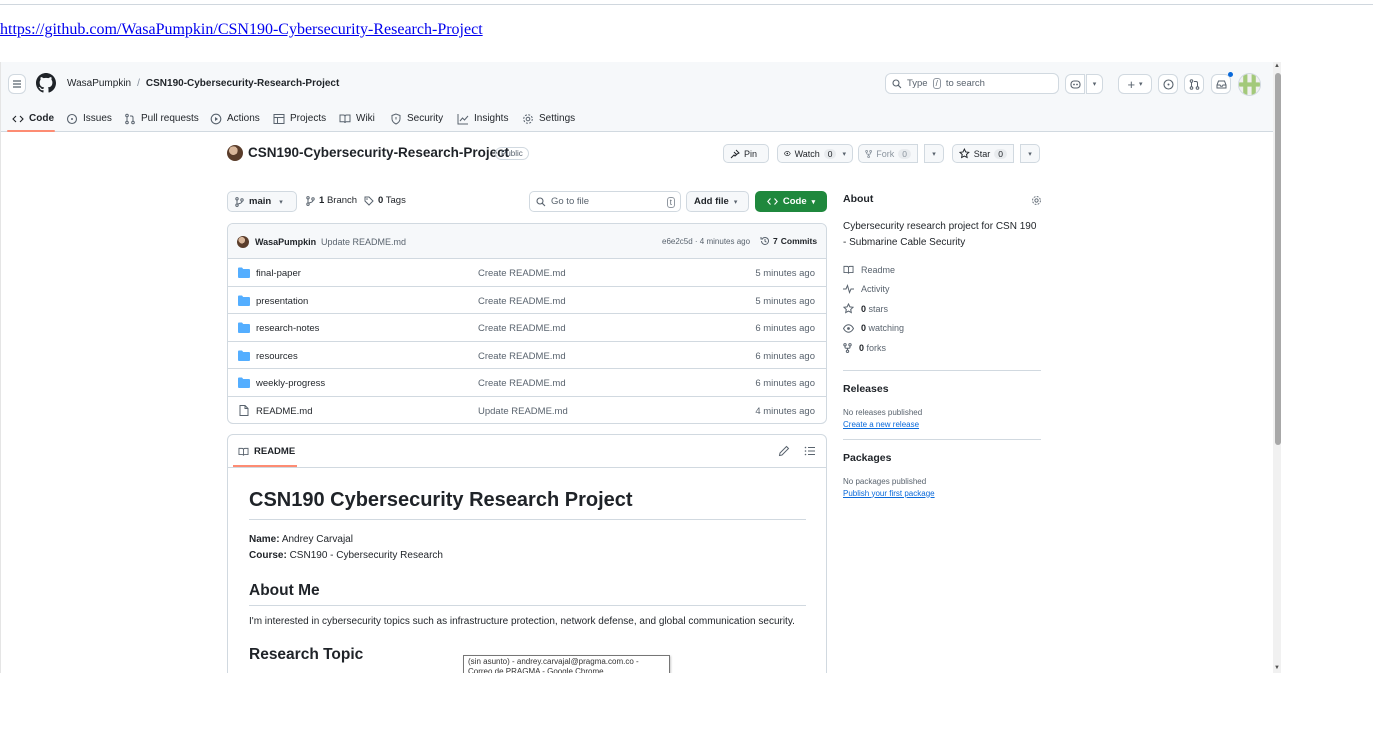 This screenshot has width=1373, height=730. What do you see at coordinates (1036, 200) in the screenshot?
I see `gear-icon` at bounding box center [1036, 200].